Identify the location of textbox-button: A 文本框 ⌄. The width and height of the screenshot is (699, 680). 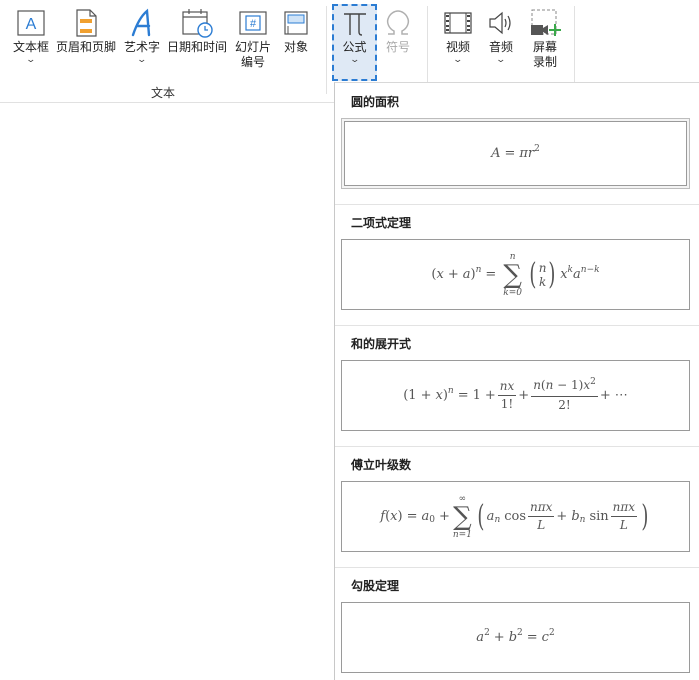
(31, 35).